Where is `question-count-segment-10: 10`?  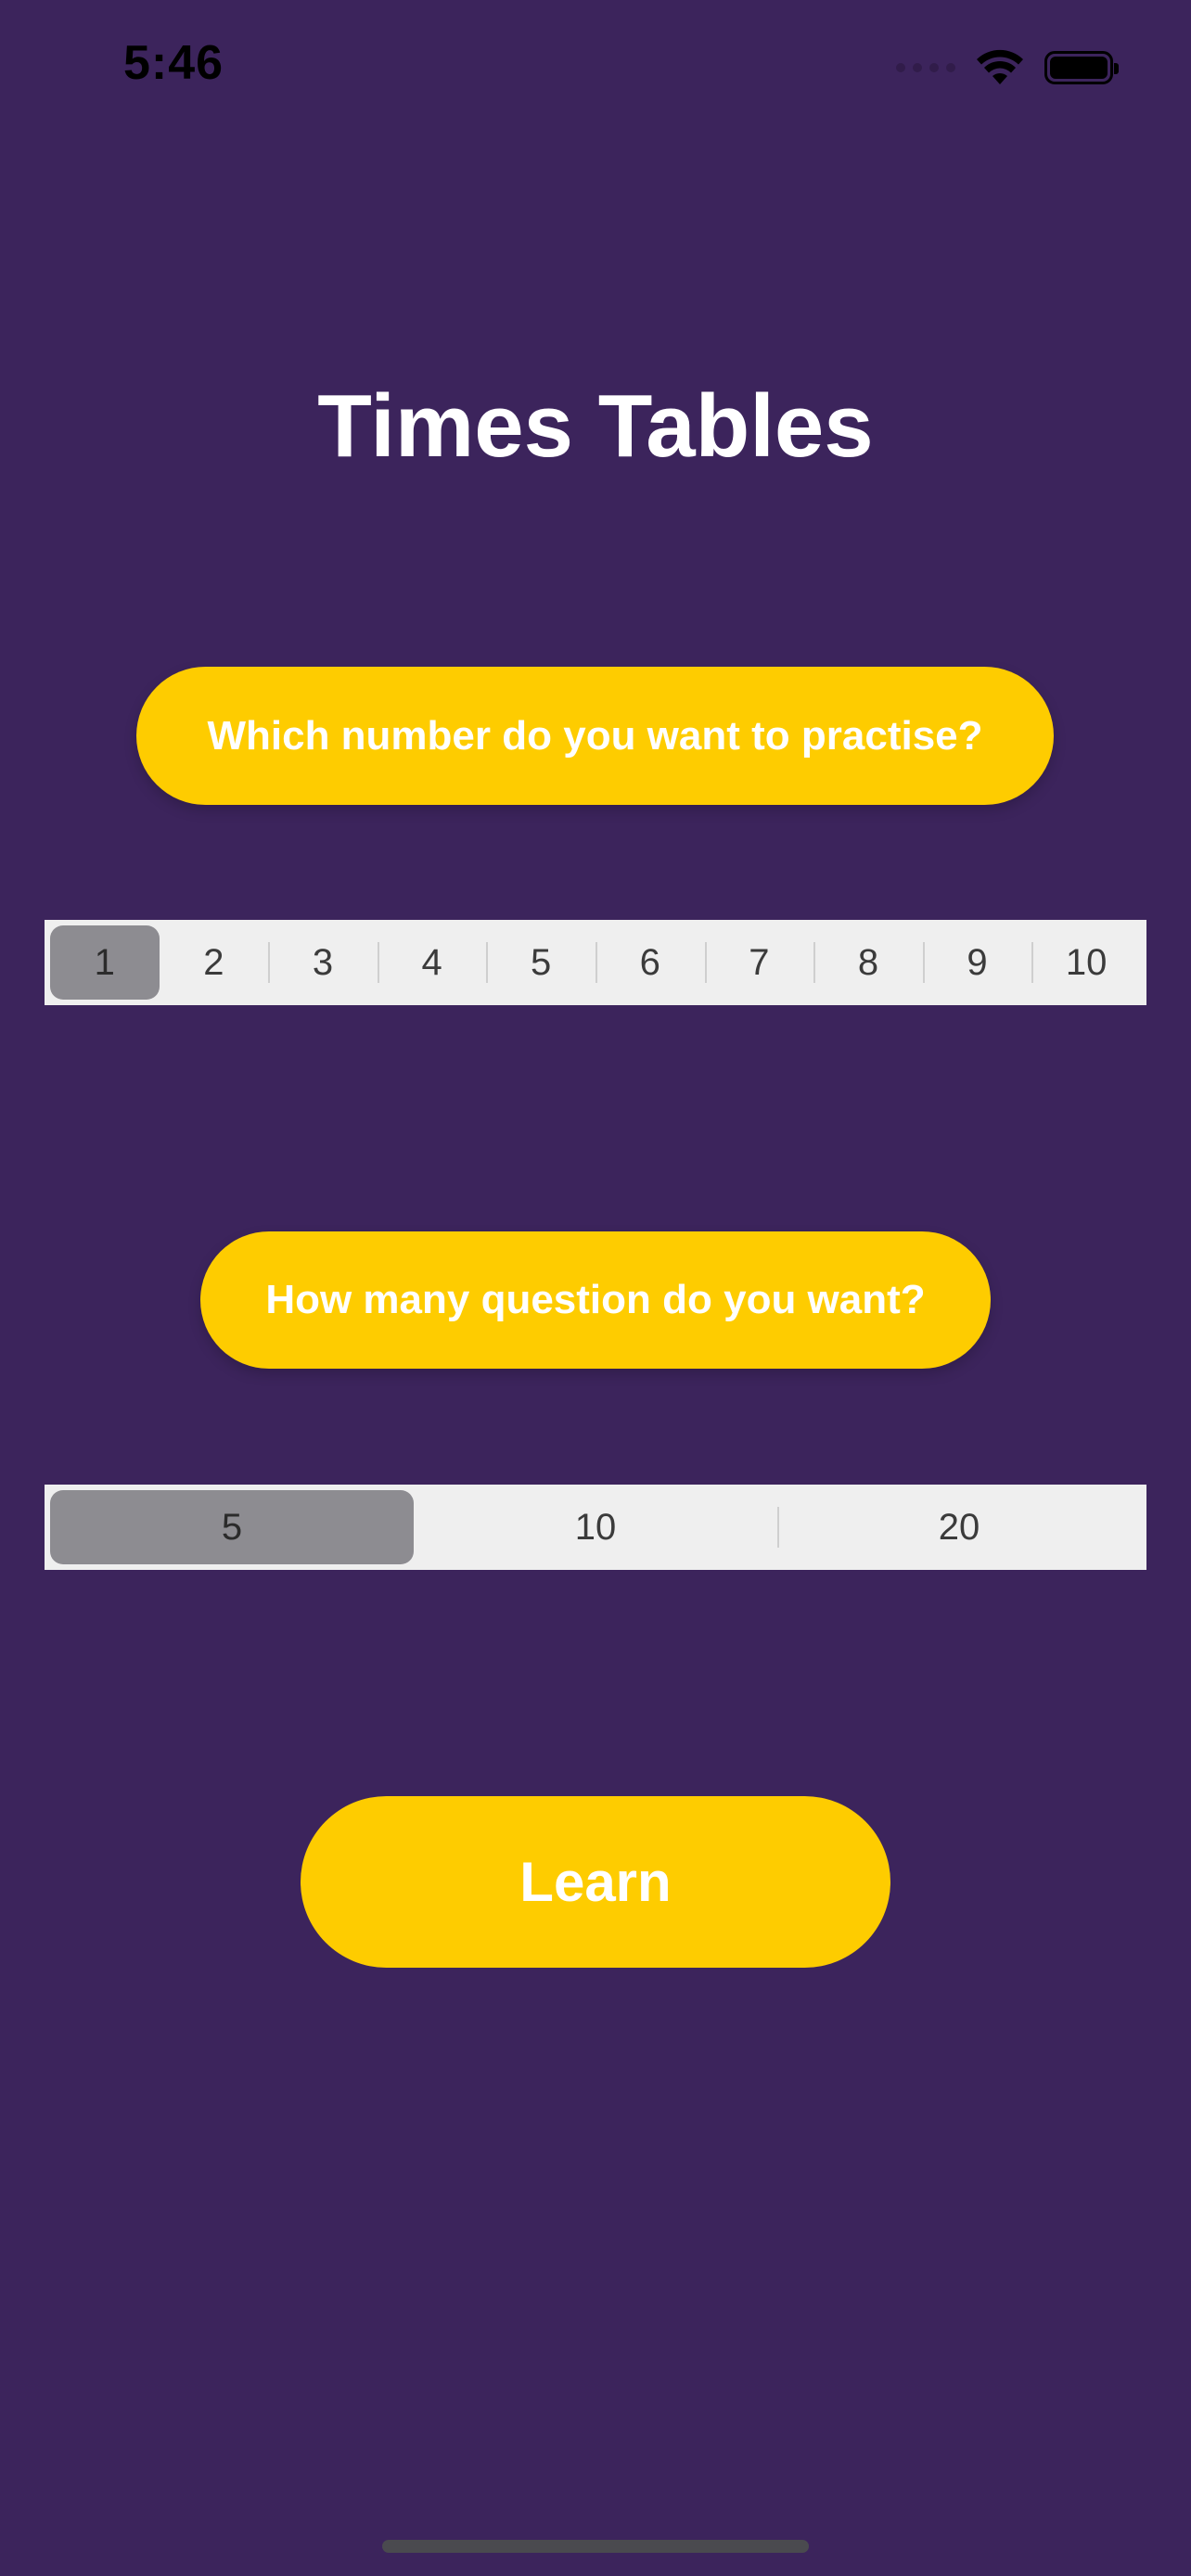 question-count-segment-10: 10 is located at coordinates (595, 1527).